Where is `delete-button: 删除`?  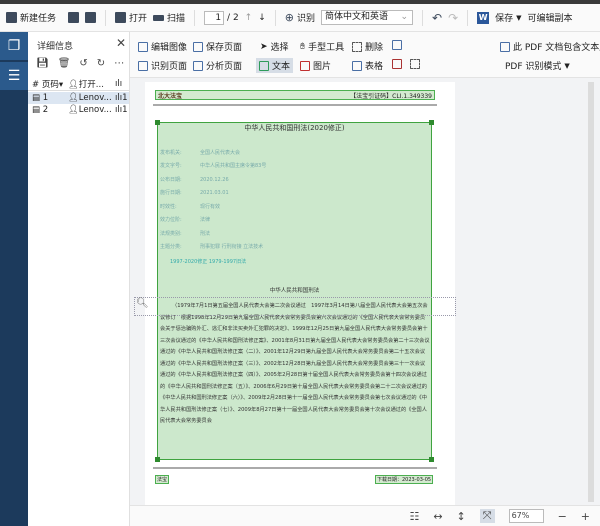
delete-button: 删除 is located at coordinates (367, 46).